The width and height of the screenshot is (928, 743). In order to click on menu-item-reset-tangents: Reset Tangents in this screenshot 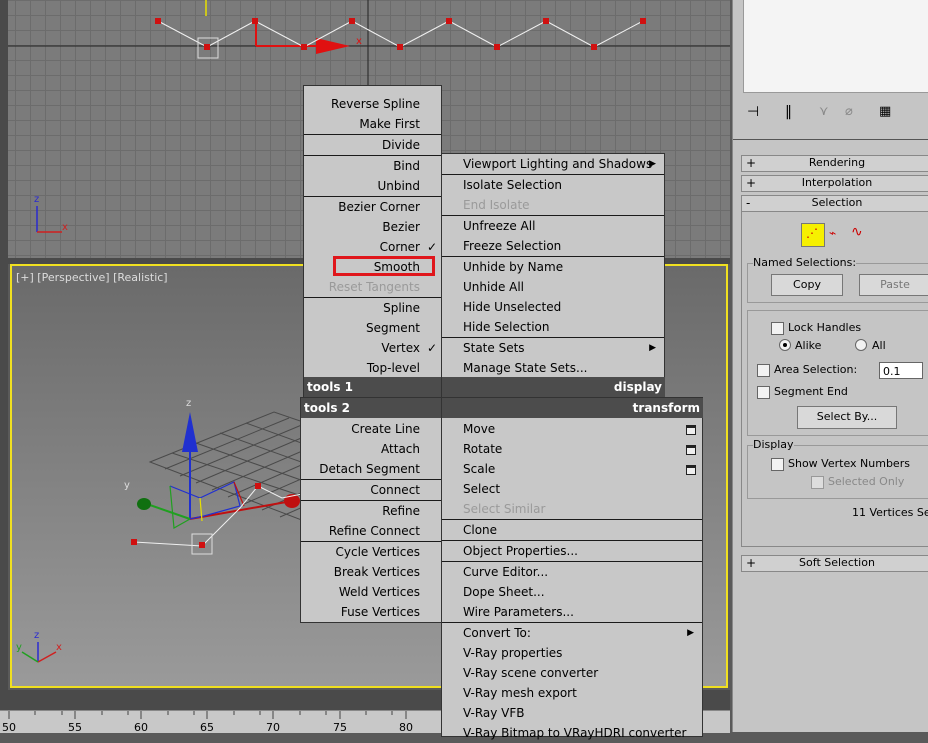, I will do `click(374, 287)`.